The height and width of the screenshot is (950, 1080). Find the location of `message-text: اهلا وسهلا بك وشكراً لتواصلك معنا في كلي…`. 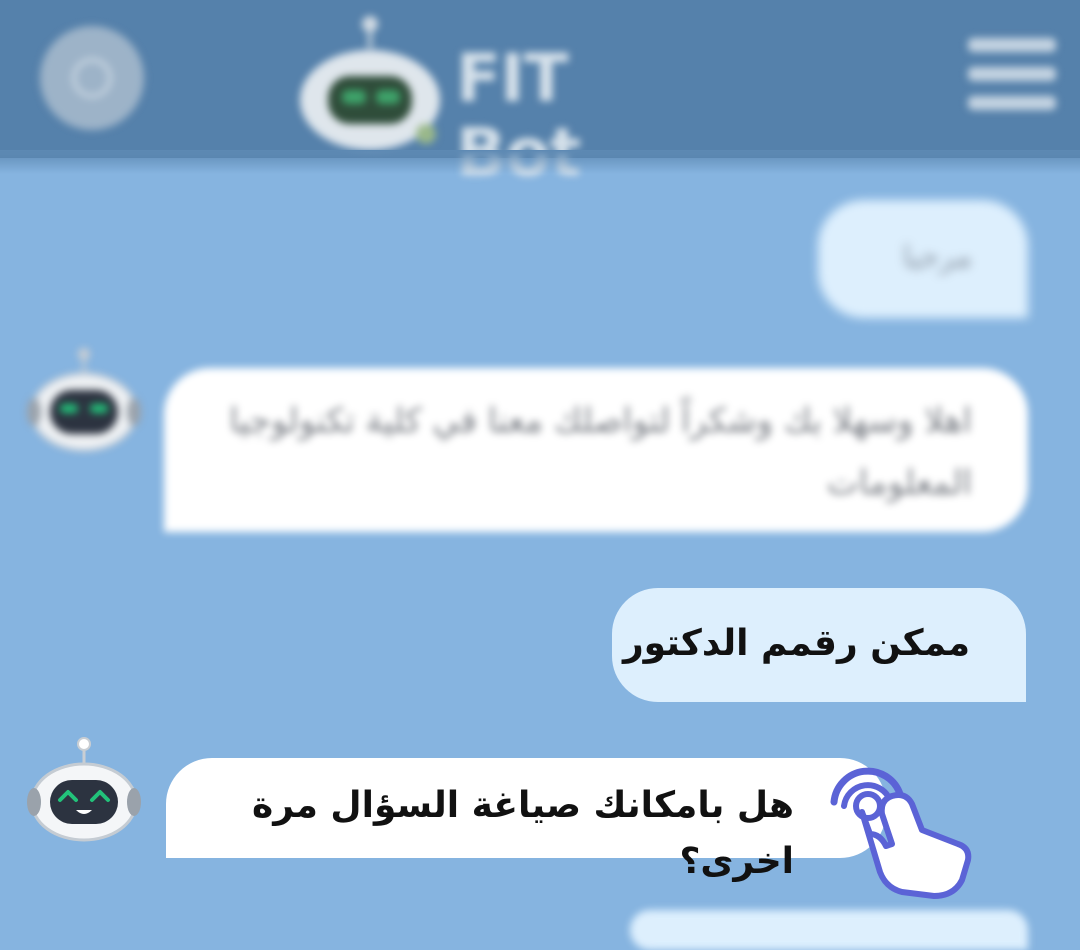

message-text: اهلا وسهلا بك وشكراً لتواصلك معنا في كلي… is located at coordinates (600, 452).